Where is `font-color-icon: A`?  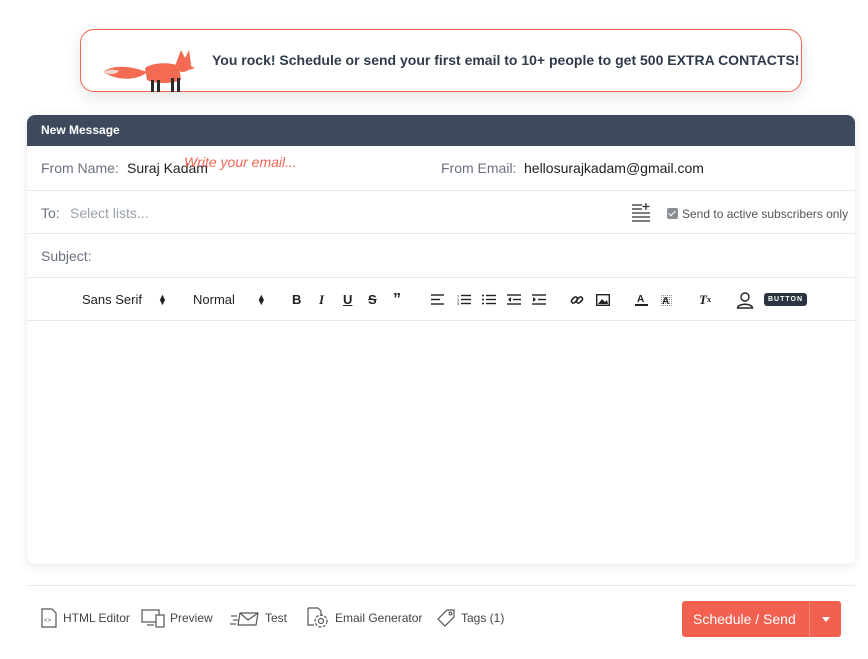
font-color-icon: A is located at coordinates (641, 299).